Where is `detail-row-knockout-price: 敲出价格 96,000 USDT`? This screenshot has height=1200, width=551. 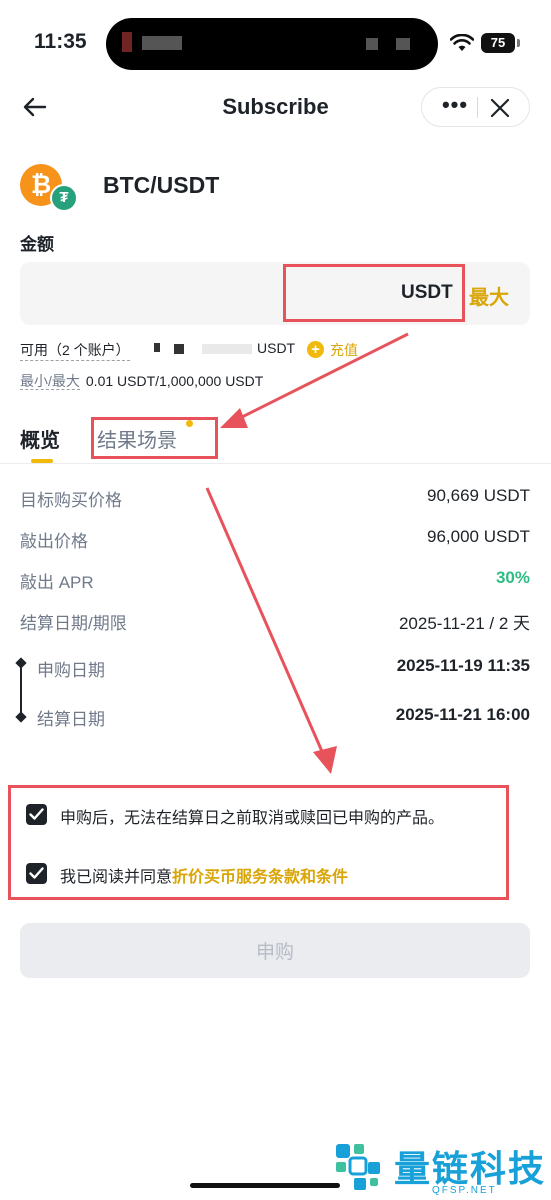
detail-row-knockout-price: 敲出价格 96,000 USDT is located at coordinates (275, 540).